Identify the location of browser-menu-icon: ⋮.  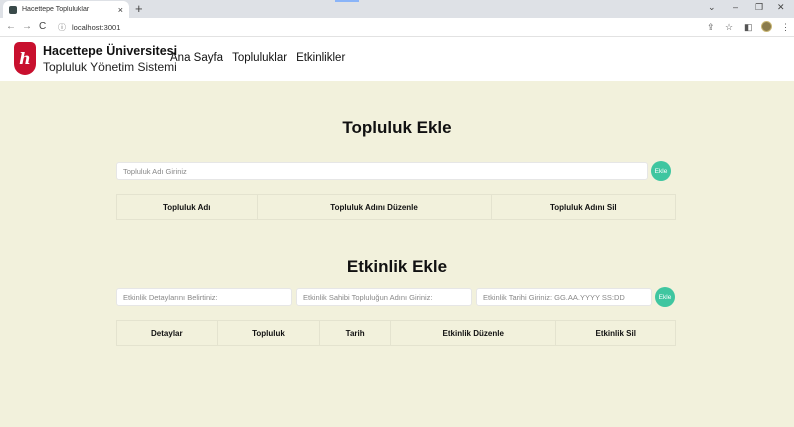
(785, 27).